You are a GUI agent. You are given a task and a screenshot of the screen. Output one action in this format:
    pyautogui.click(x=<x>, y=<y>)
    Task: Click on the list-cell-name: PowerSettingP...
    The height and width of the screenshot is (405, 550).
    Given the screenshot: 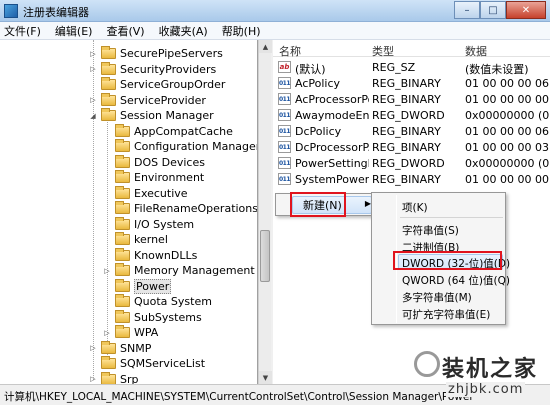 What is the action you would take?
    pyautogui.click(x=332, y=163)
    